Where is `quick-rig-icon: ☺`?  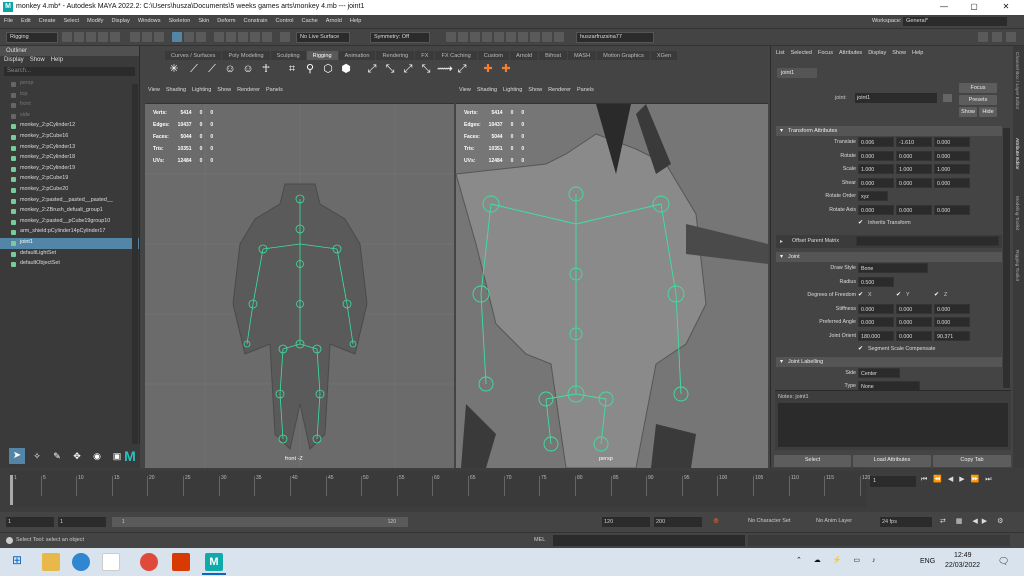
quick-rig-icon: ☺ is located at coordinates (248, 69).